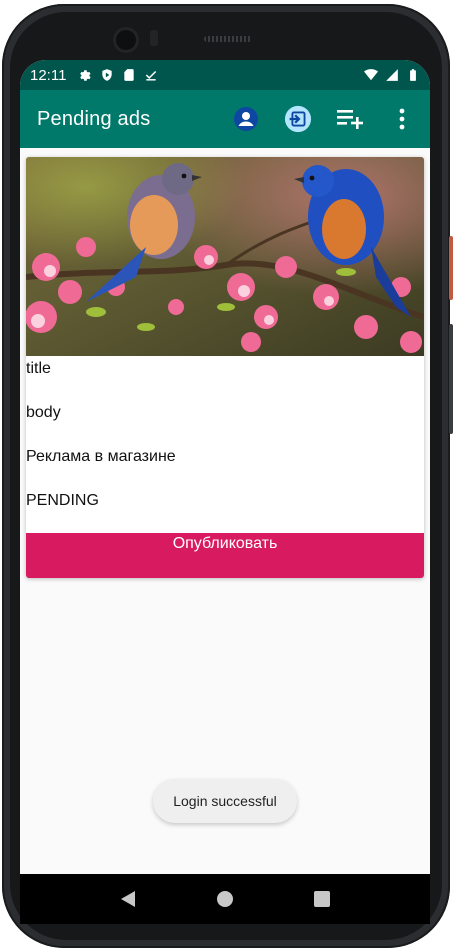  Describe the element at coordinates (451, 379) in the screenshot. I see `volume-button` at that location.